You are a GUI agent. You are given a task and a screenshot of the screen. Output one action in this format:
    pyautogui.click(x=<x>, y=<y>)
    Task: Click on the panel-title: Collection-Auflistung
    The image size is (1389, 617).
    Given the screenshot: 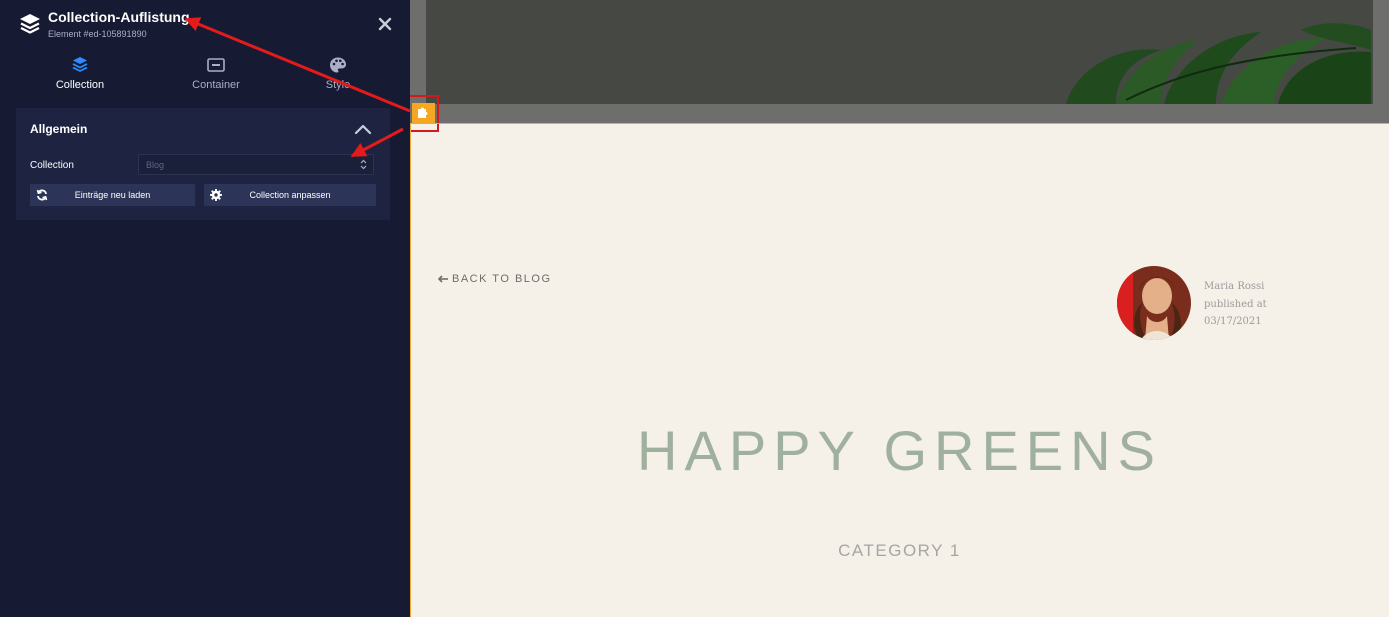 What is the action you would take?
    pyautogui.click(x=119, y=17)
    